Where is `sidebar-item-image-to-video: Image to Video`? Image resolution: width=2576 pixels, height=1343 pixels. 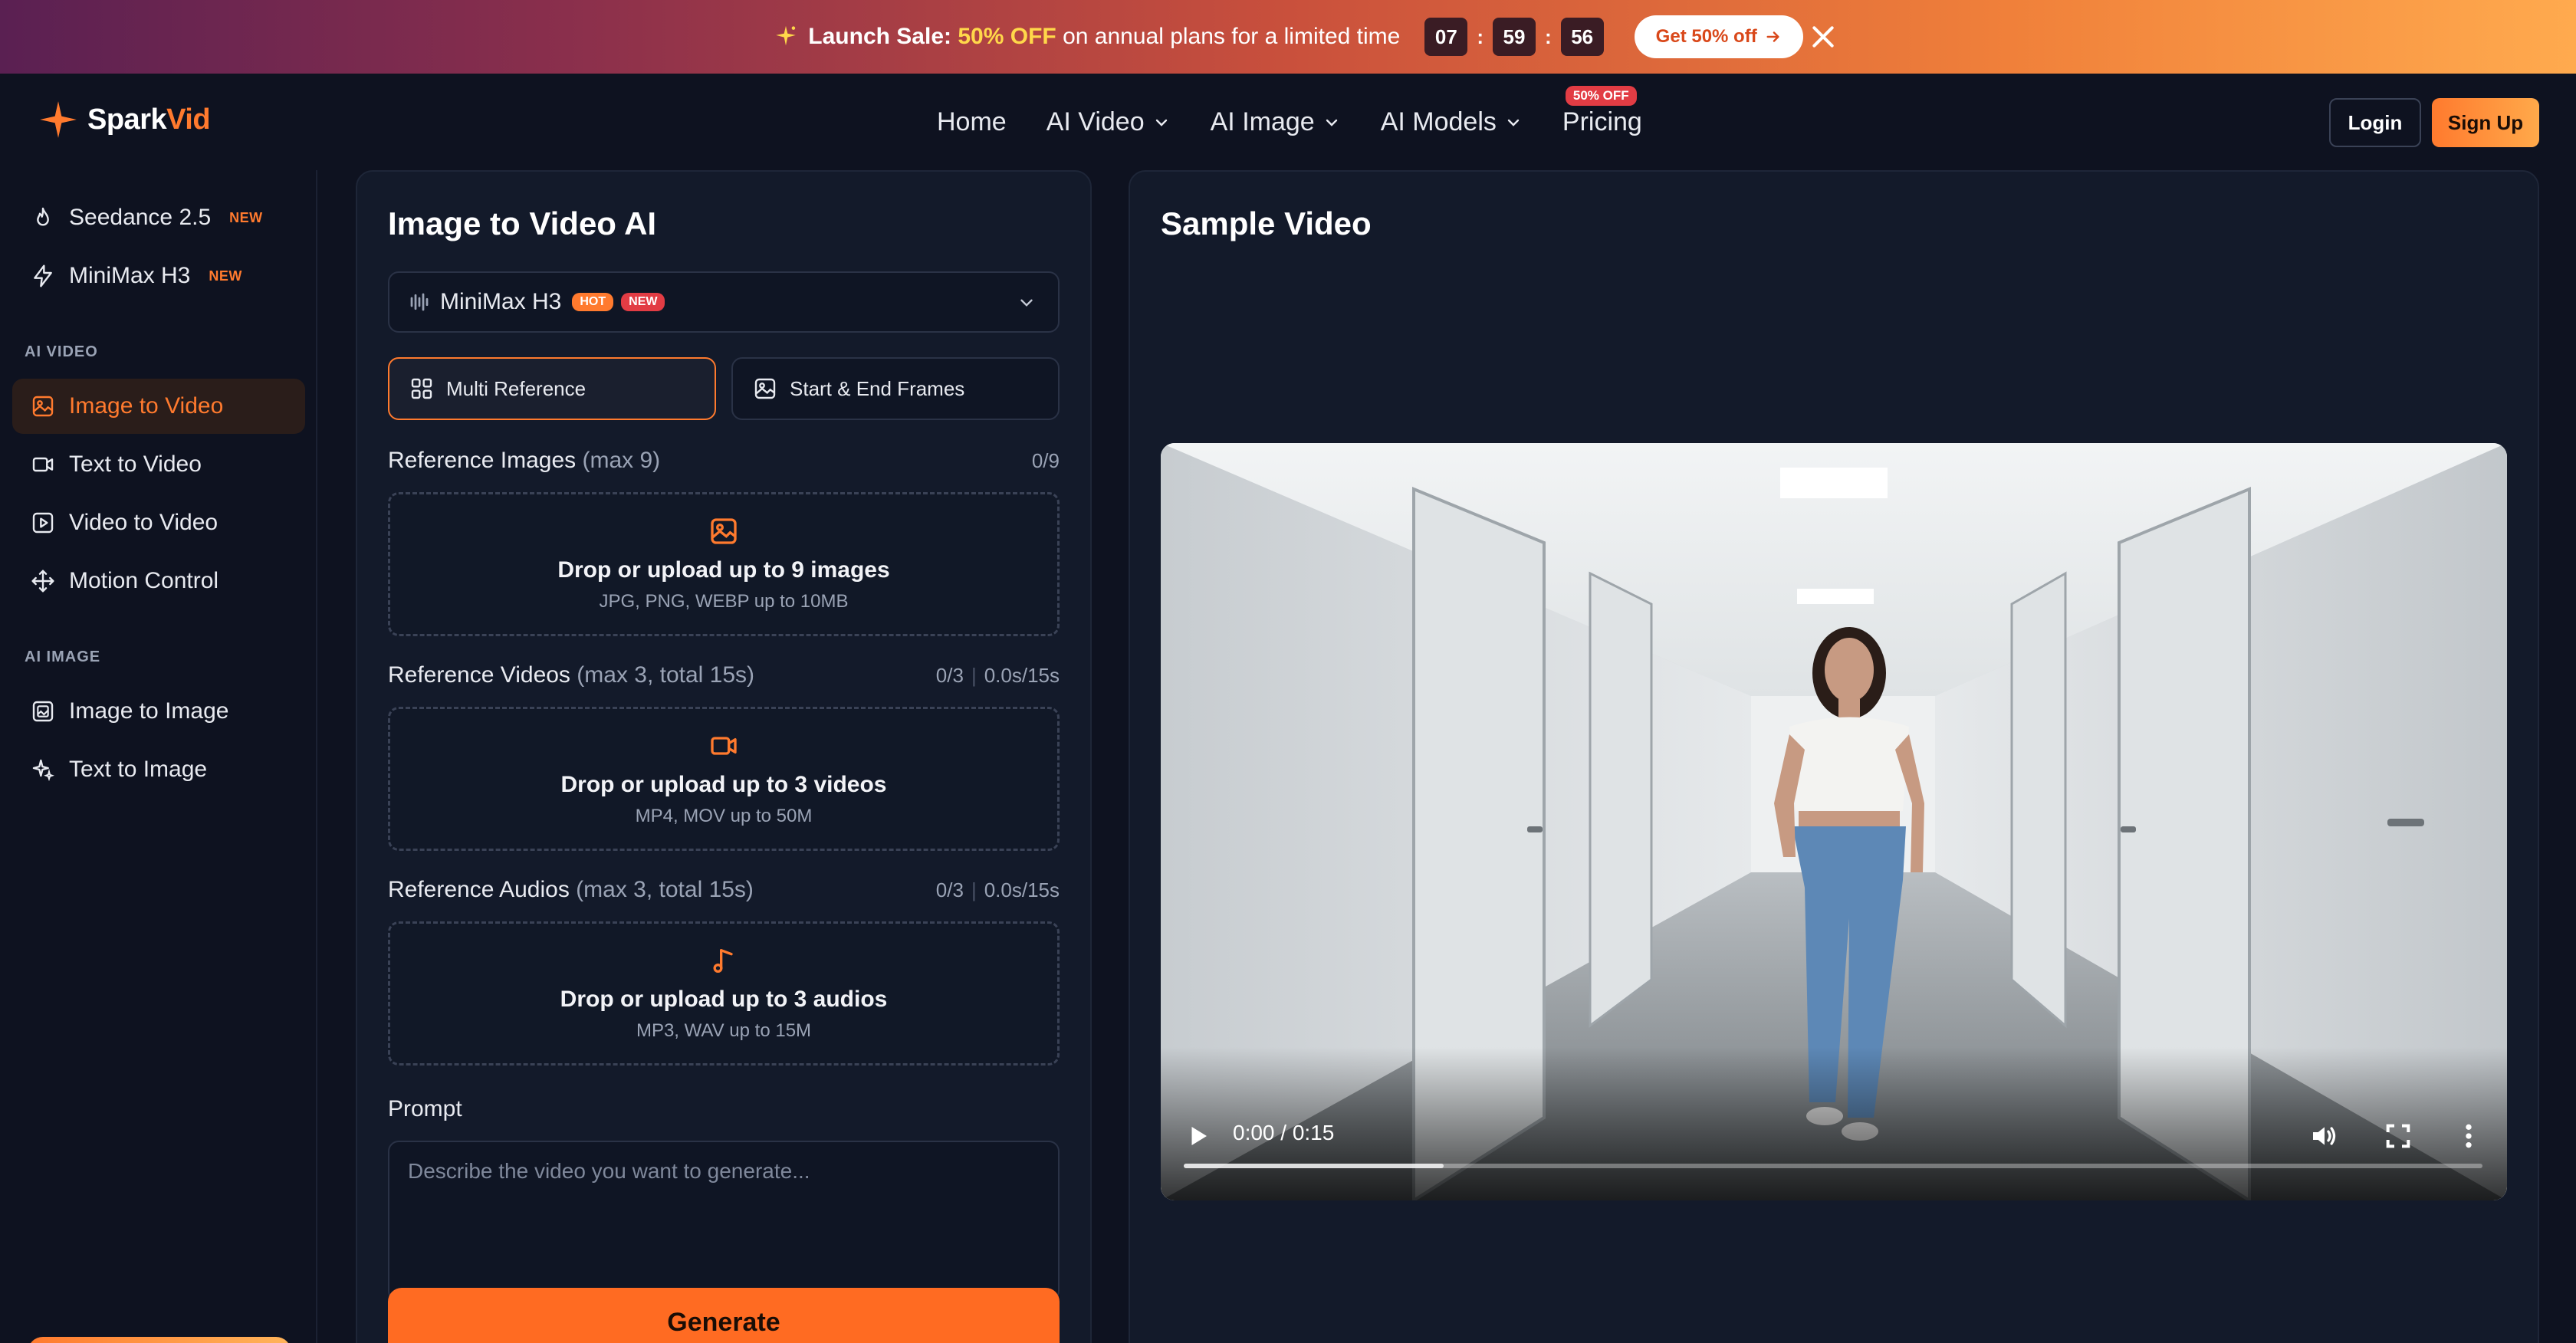 sidebar-item-image-to-video: Image to Video is located at coordinates (159, 407).